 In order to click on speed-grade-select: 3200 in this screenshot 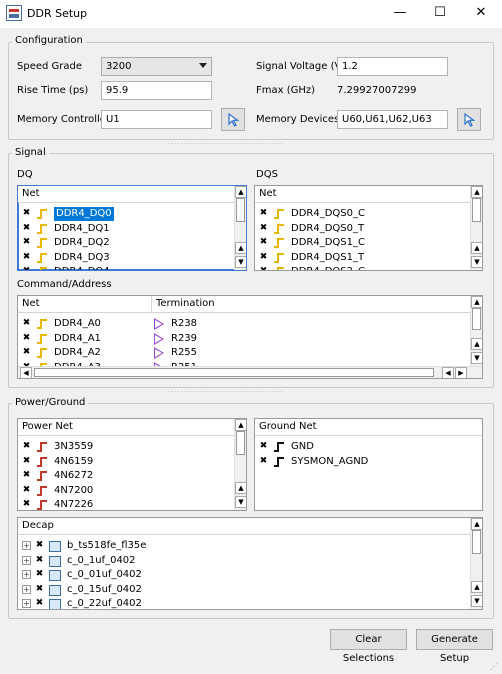, I will do `click(156, 66)`.